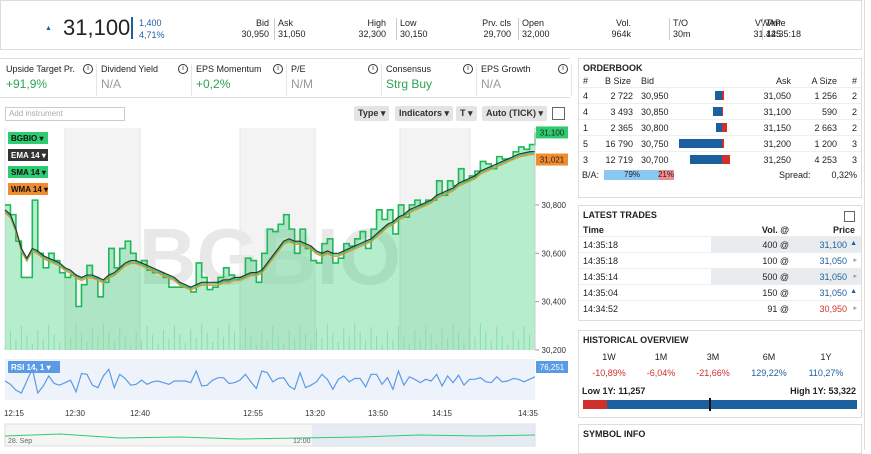  I want to click on quote-field: Open 32,000, so click(552, 29).